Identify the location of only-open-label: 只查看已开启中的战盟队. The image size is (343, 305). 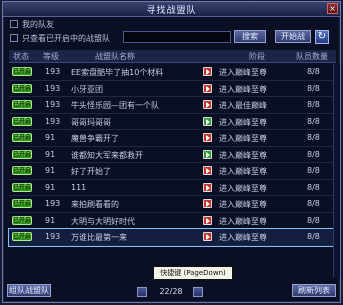
(66, 38).